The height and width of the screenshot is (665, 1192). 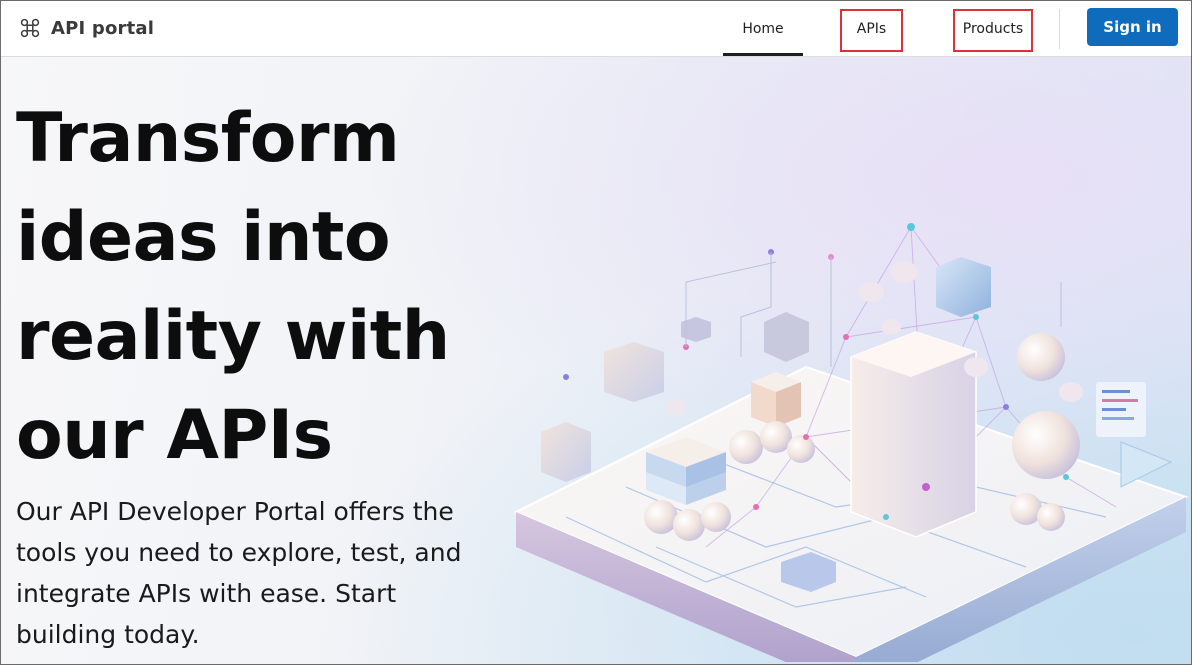 I want to click on brand: API portal, so click(x=86, y=28).